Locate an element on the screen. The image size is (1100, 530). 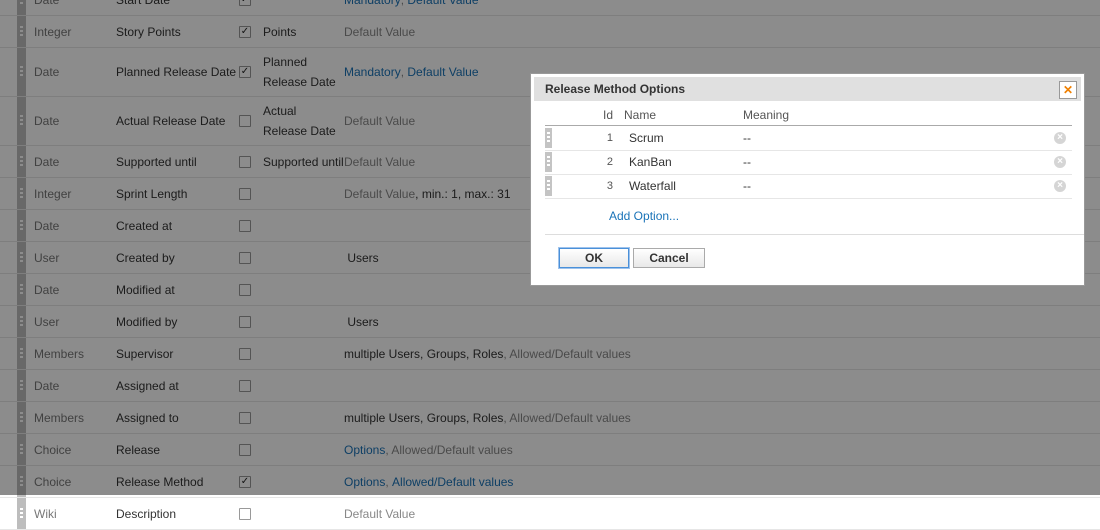
field-checkbox-cell is located at coordinates (245, 513).